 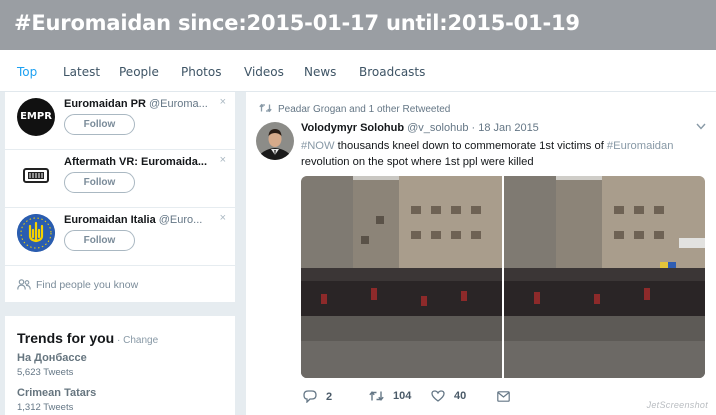 What do you see at coordinates (438, 396) in the screenshot?
I see `heart-icon` at bounding box center [438, 396].